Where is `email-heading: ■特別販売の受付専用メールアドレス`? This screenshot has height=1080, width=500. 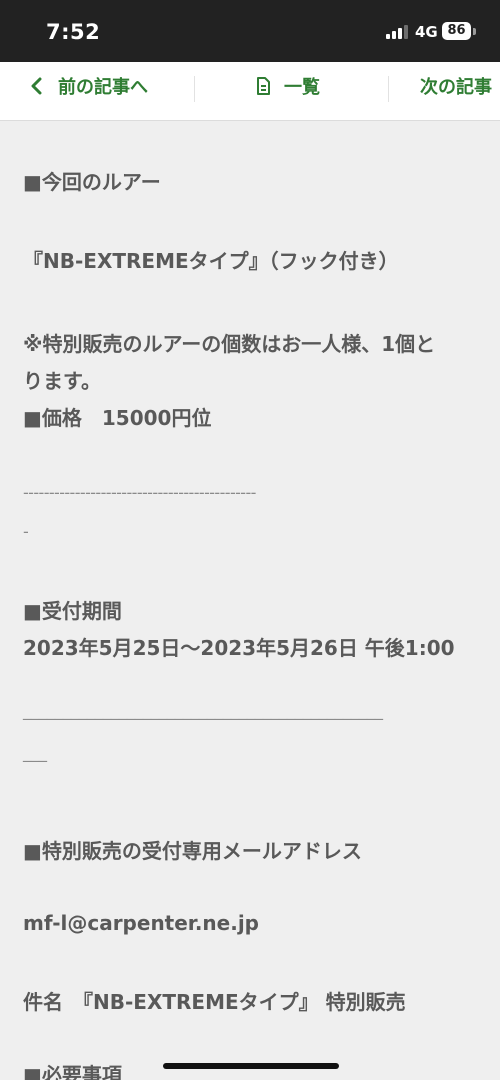 email-heading: ■特別販売の受付専用メールアドレス is located at coordinates (192, 851).